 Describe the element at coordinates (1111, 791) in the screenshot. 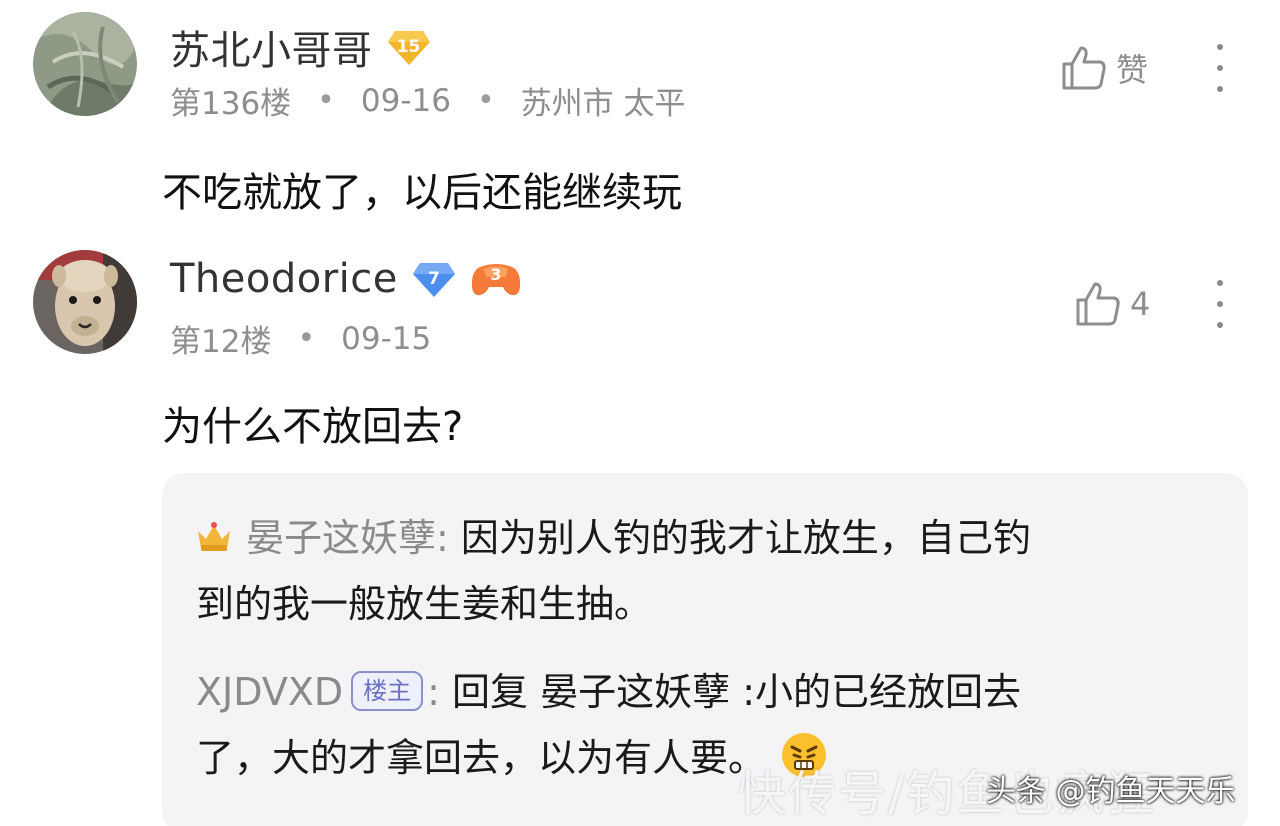

I see `platform-watermark: 头条 @钓鱼天天乐` at that location.